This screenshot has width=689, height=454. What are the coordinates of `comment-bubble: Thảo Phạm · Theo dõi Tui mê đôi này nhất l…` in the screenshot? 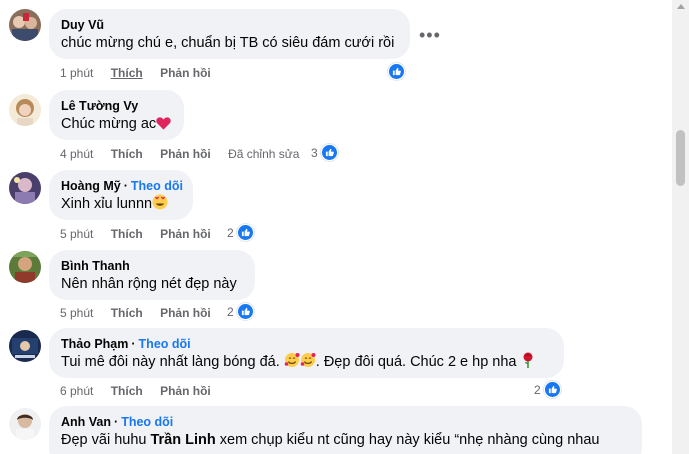 It's located at (306, 353).